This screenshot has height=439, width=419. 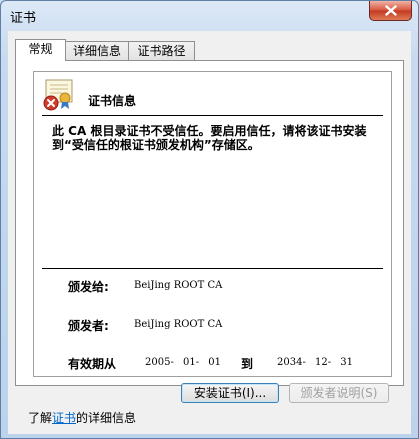 I want to click on learn-more-suffix: 的详细信息, so click(x=106, y=418).